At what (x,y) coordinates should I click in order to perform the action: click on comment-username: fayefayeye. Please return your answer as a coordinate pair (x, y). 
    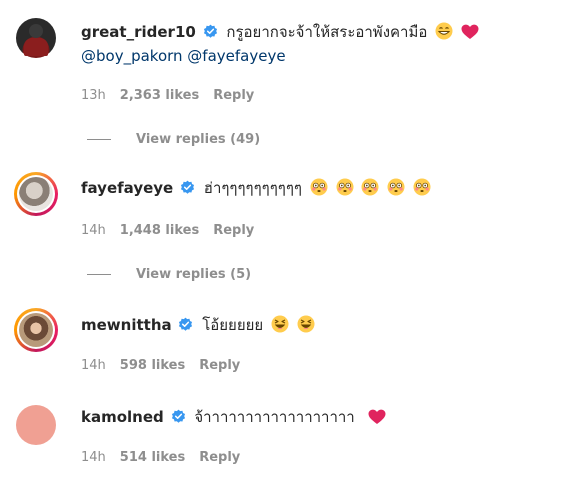
    Looking at the image, I should click on (127, 188).